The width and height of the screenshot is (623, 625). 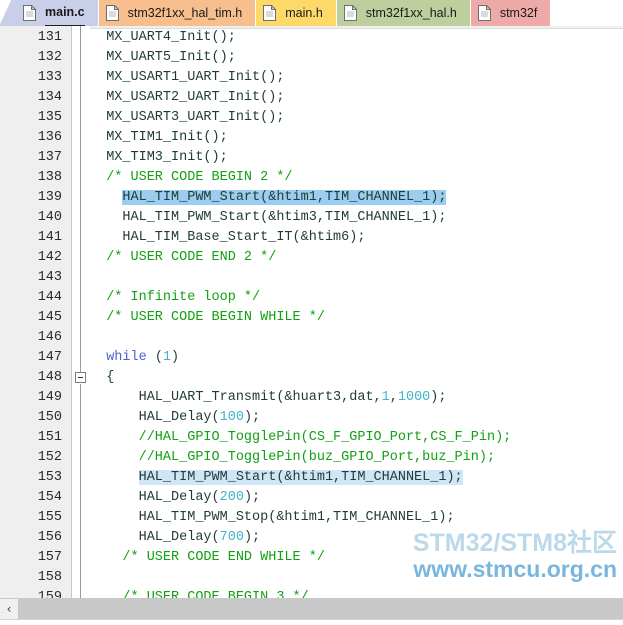 I want to click on scrollbar-thumb, so click(x=320, y=609).